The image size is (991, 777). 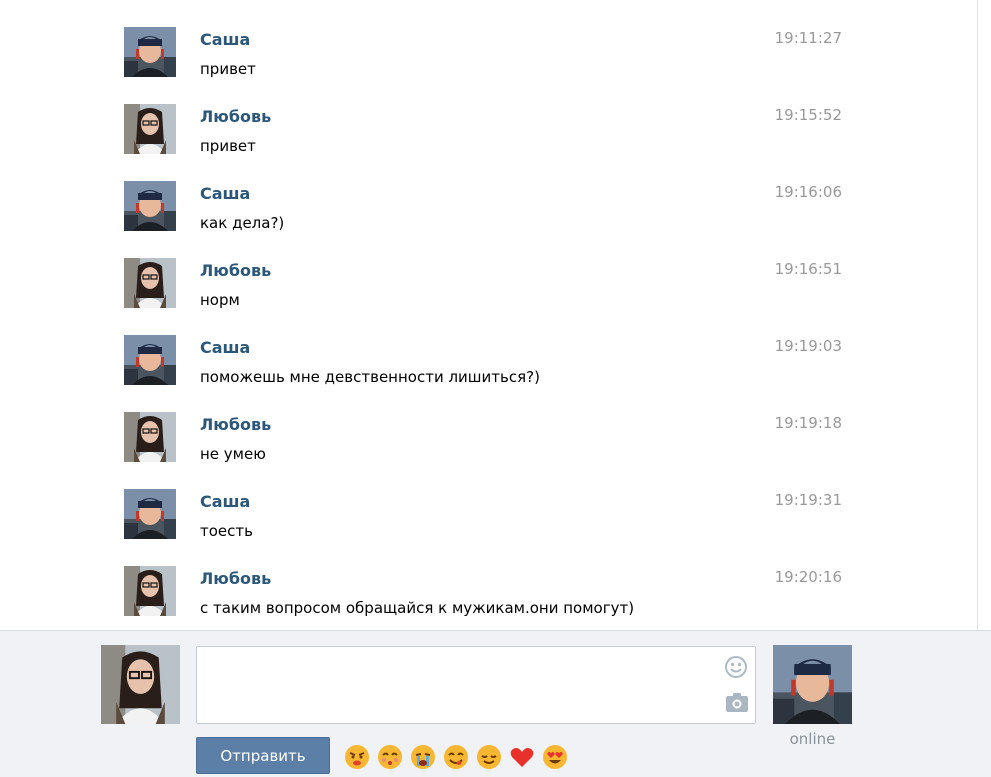 I want to click on message-timestamp: 19:20:16, so click(x=808, y=577).